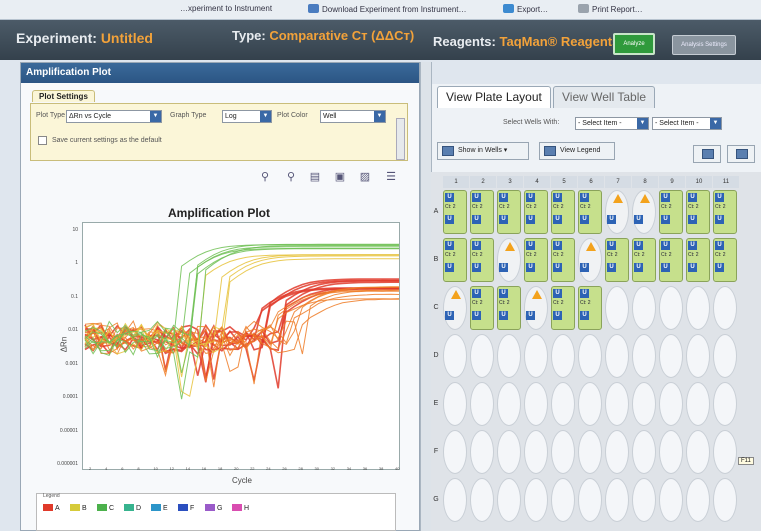 Image resolution: width=761 pixels, height=531 pixels. What do you see at coordinates (436, 259) in the screenshot?
I see `plate-row-header: B` at bounding box center [436, 259].